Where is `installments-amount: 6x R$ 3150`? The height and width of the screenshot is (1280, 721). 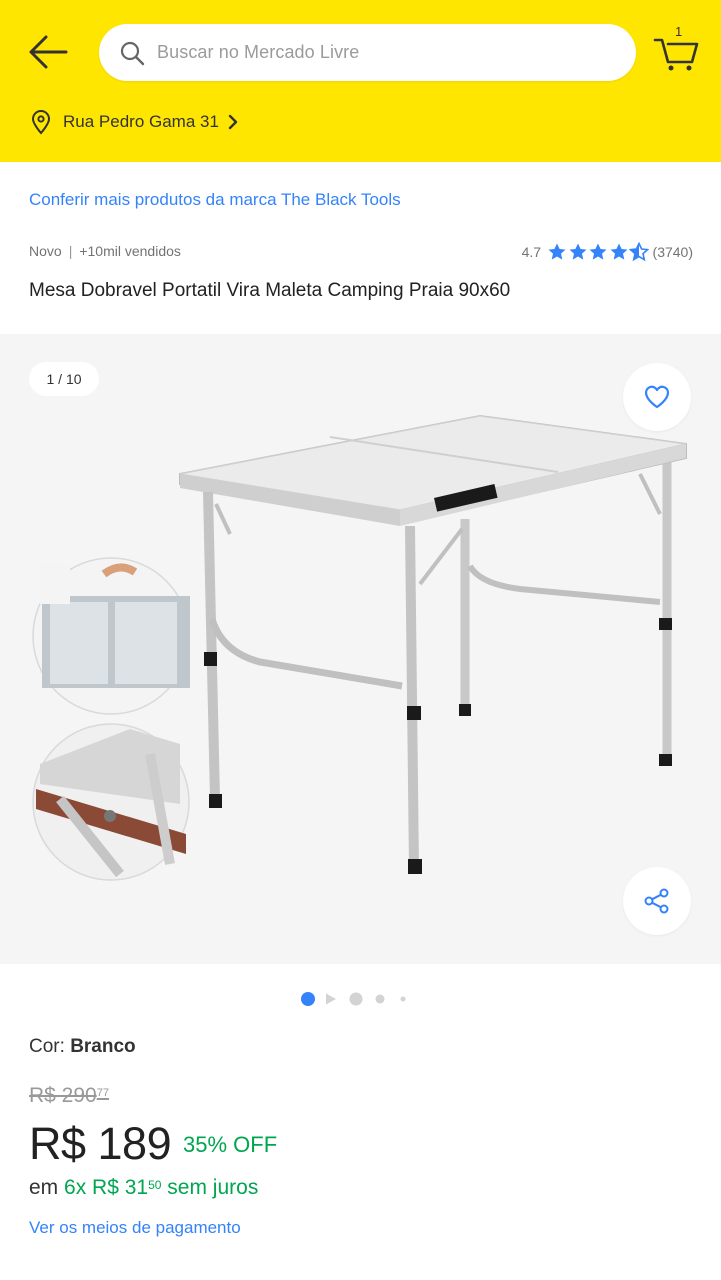
installments-amount: 6x R$ 3150 is located at coordinates (112, 1187).